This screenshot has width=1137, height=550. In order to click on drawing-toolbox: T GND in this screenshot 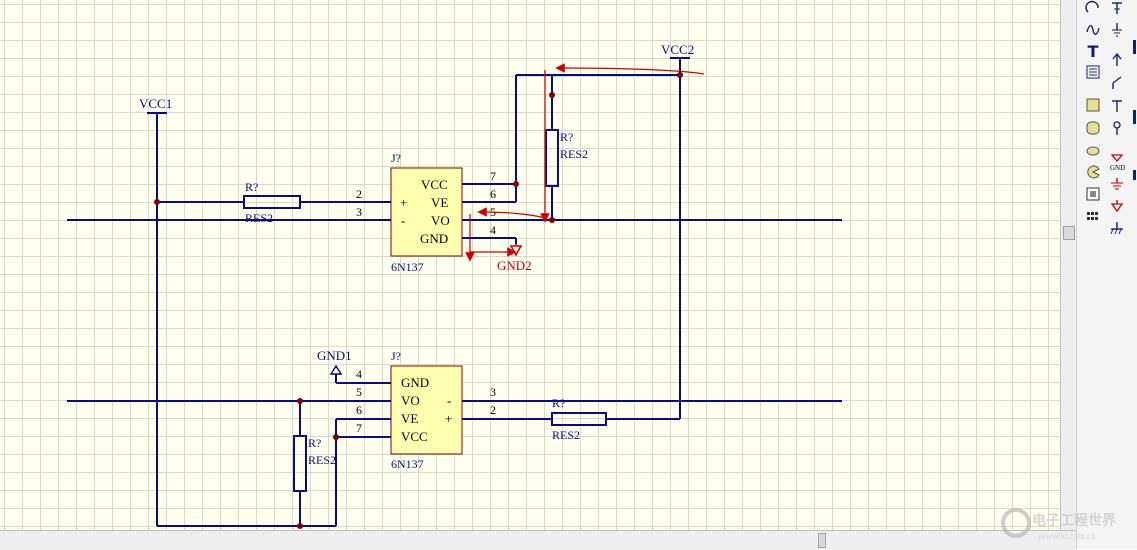, I will do `click(1106, 274)`.